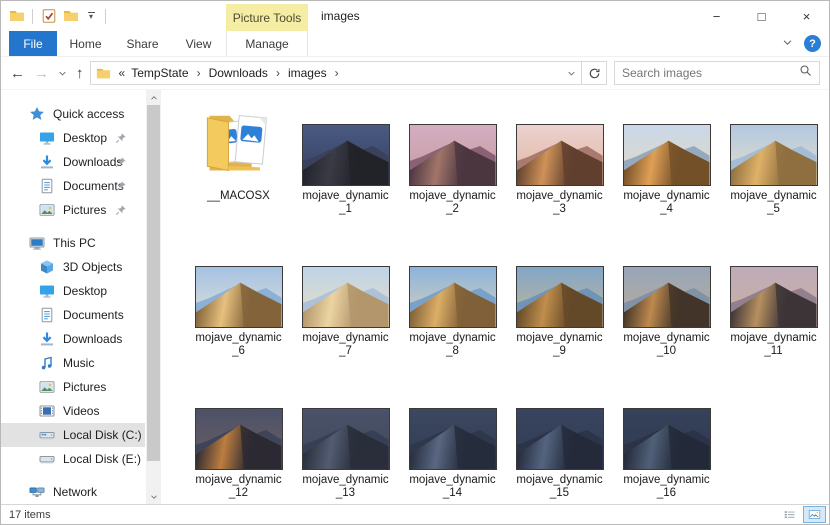  What do you see at coordinates (80, 73) in the screenshot?
I see `up-button: ↑` at bounding box center [80, 73].